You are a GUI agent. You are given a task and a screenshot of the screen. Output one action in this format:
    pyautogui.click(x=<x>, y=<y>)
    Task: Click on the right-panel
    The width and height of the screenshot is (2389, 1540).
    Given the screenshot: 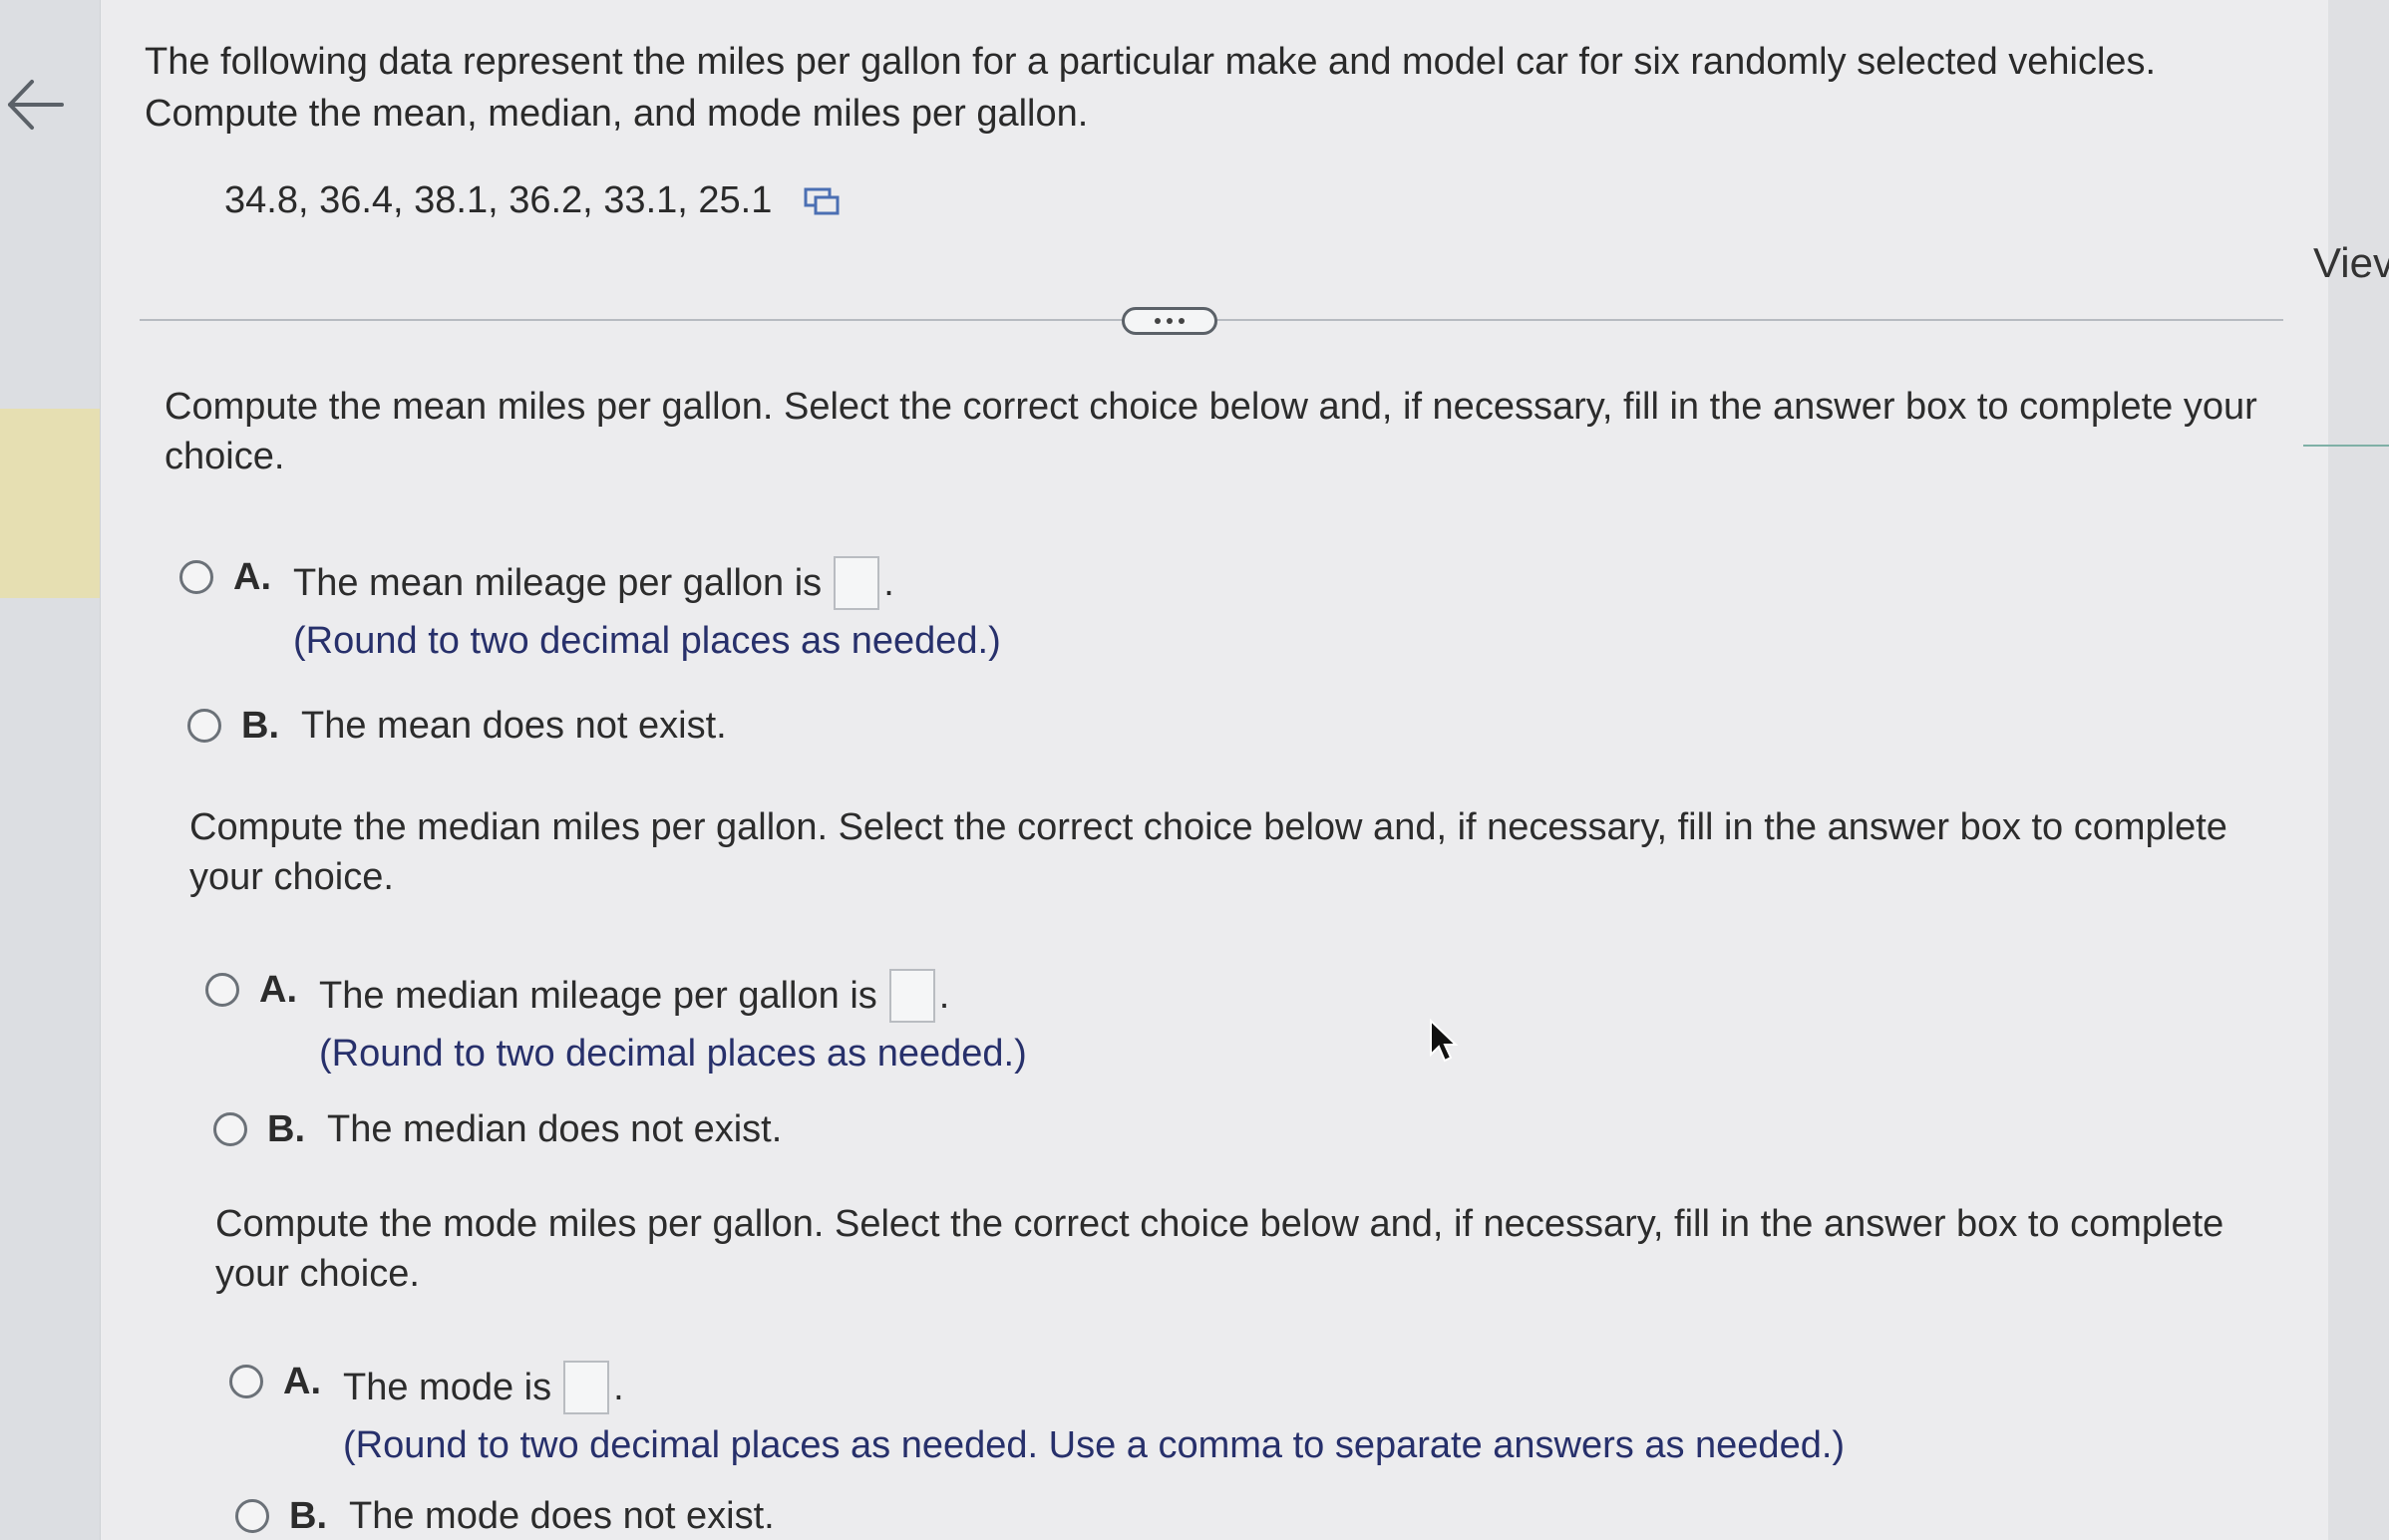 What is the action you would take?
    pyautogui.click(x=2358, y=770)
    